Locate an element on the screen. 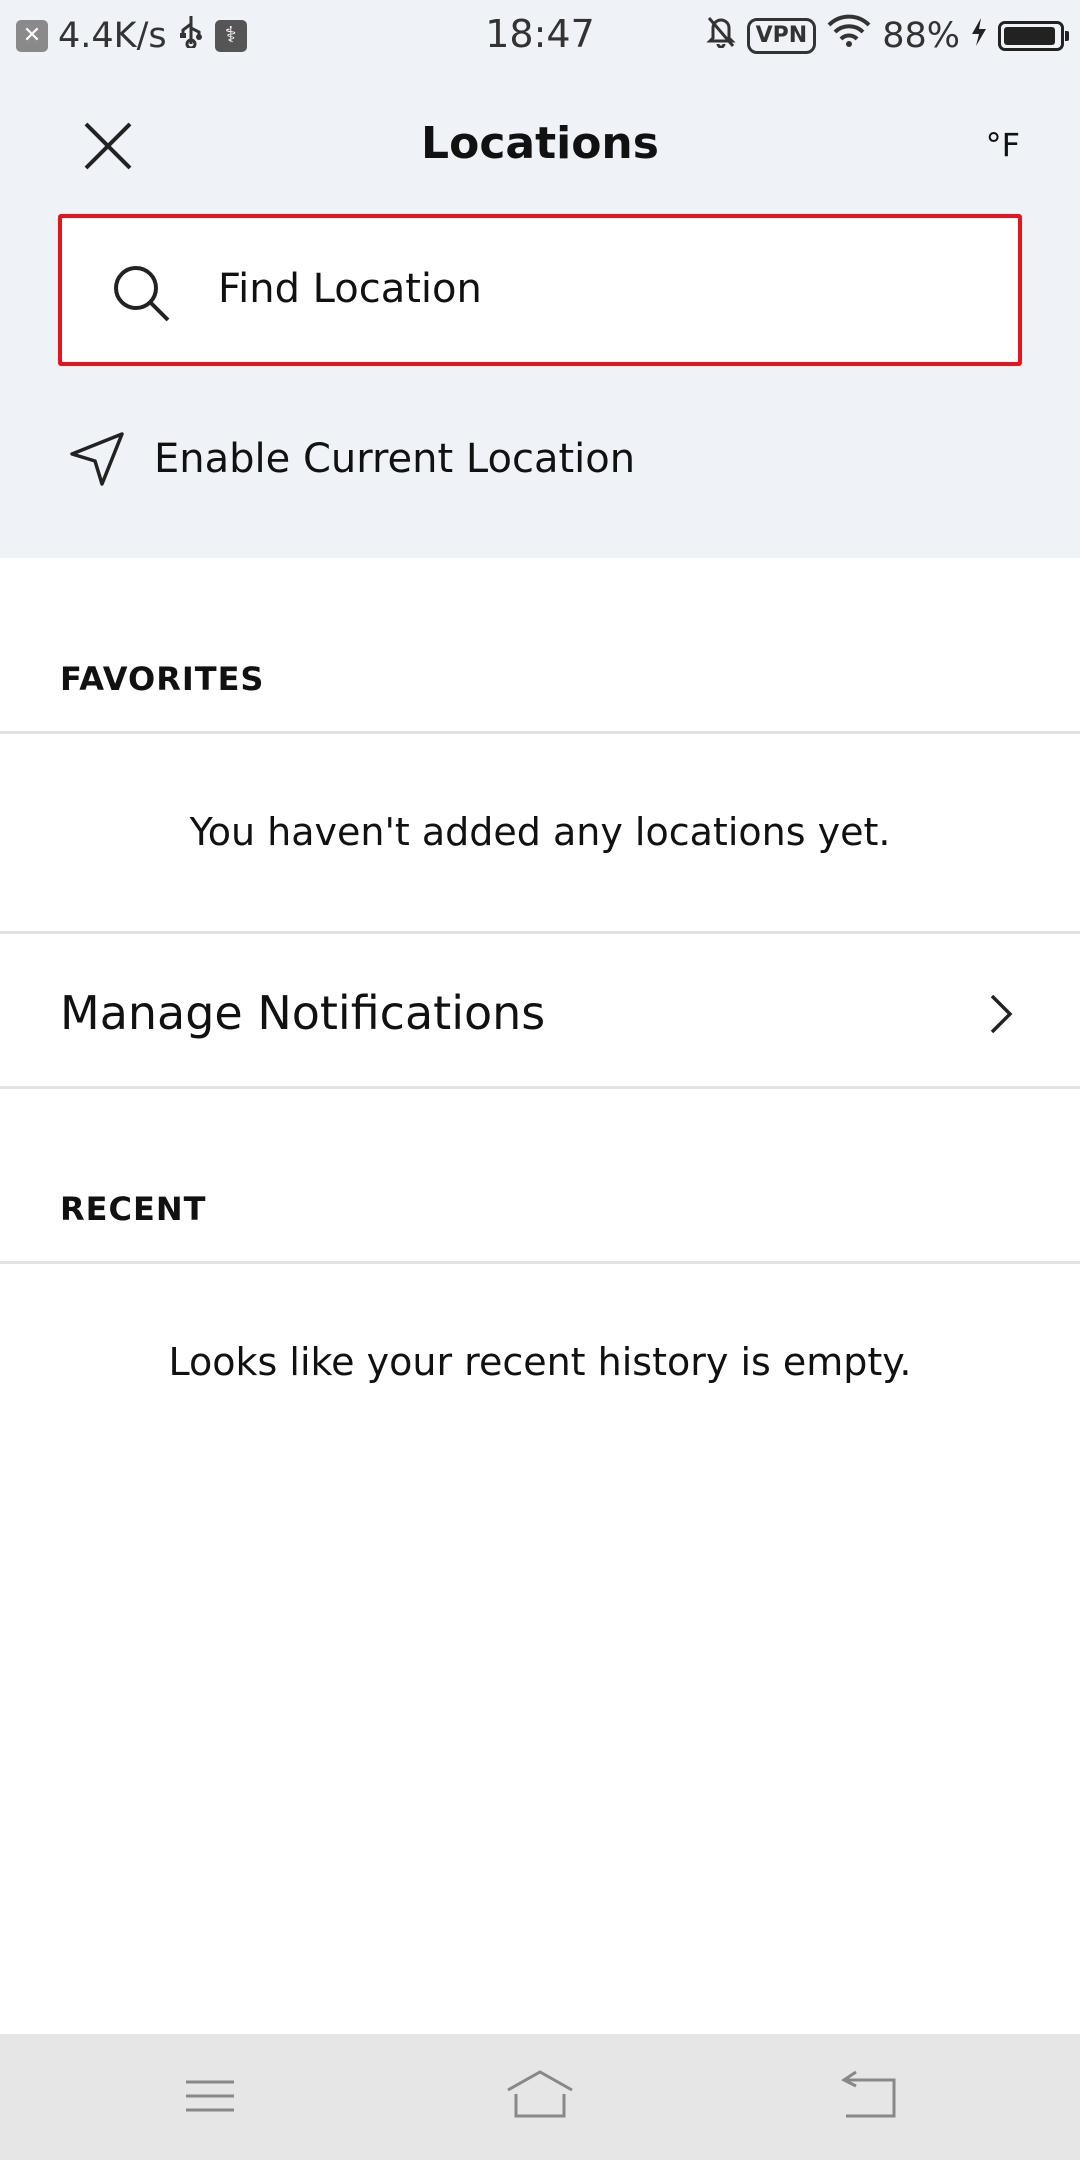  enable-current-location-button: Enable Current Location is located at coordinates (518, 462).